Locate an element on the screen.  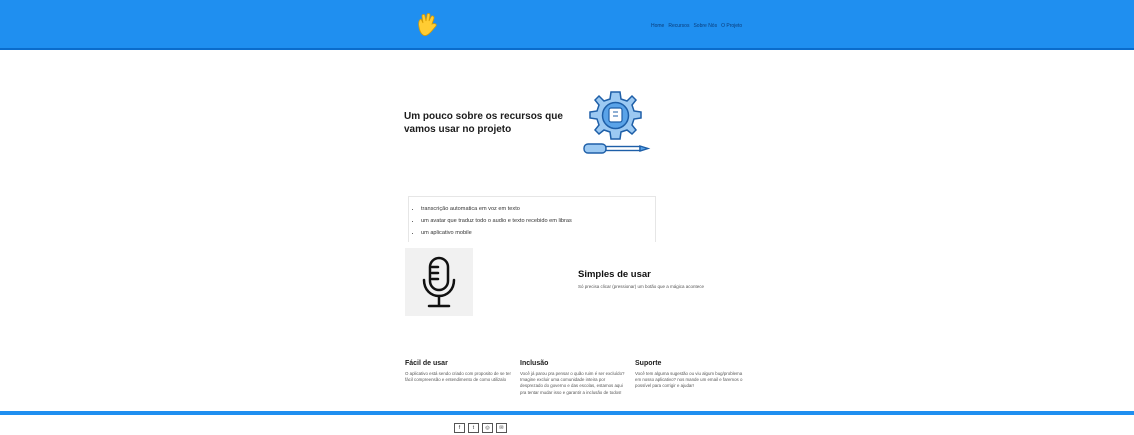
column-title: Fácil de usar is located at coordinates (426, 363).